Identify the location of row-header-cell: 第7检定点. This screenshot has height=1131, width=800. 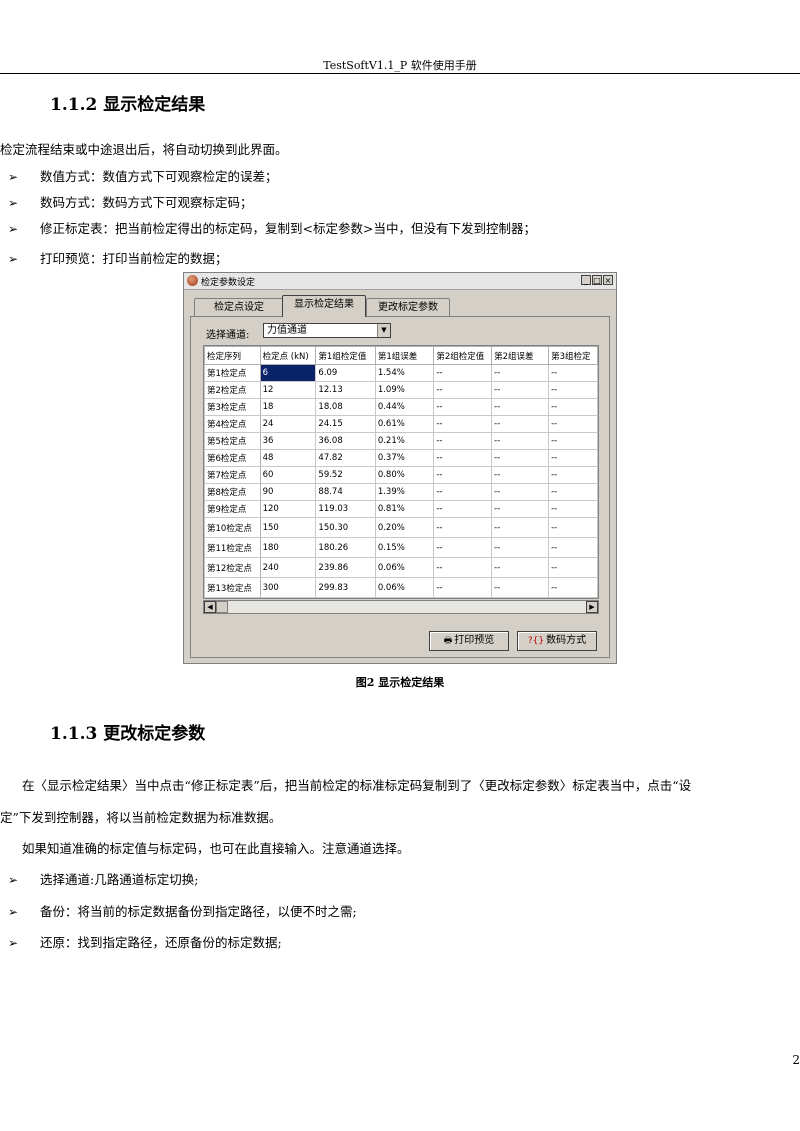
(232, 475).